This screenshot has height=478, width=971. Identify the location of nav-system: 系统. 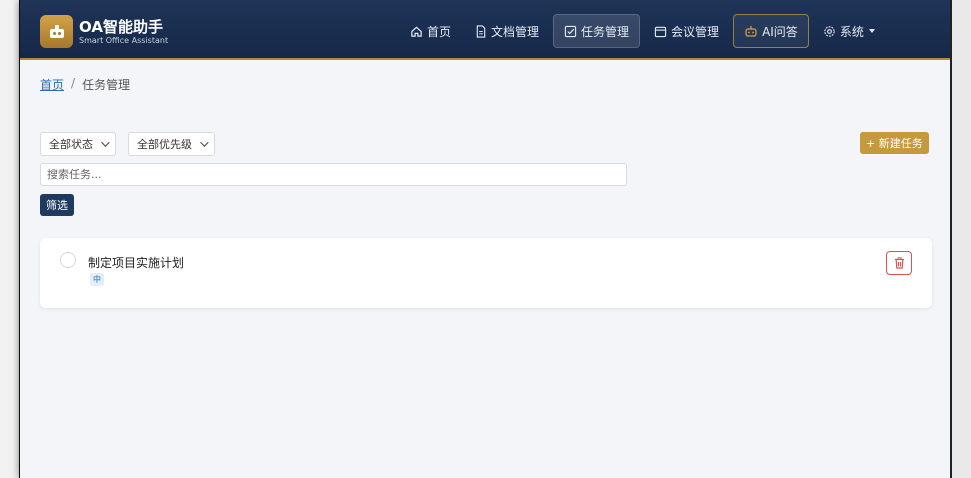
(849, 31).